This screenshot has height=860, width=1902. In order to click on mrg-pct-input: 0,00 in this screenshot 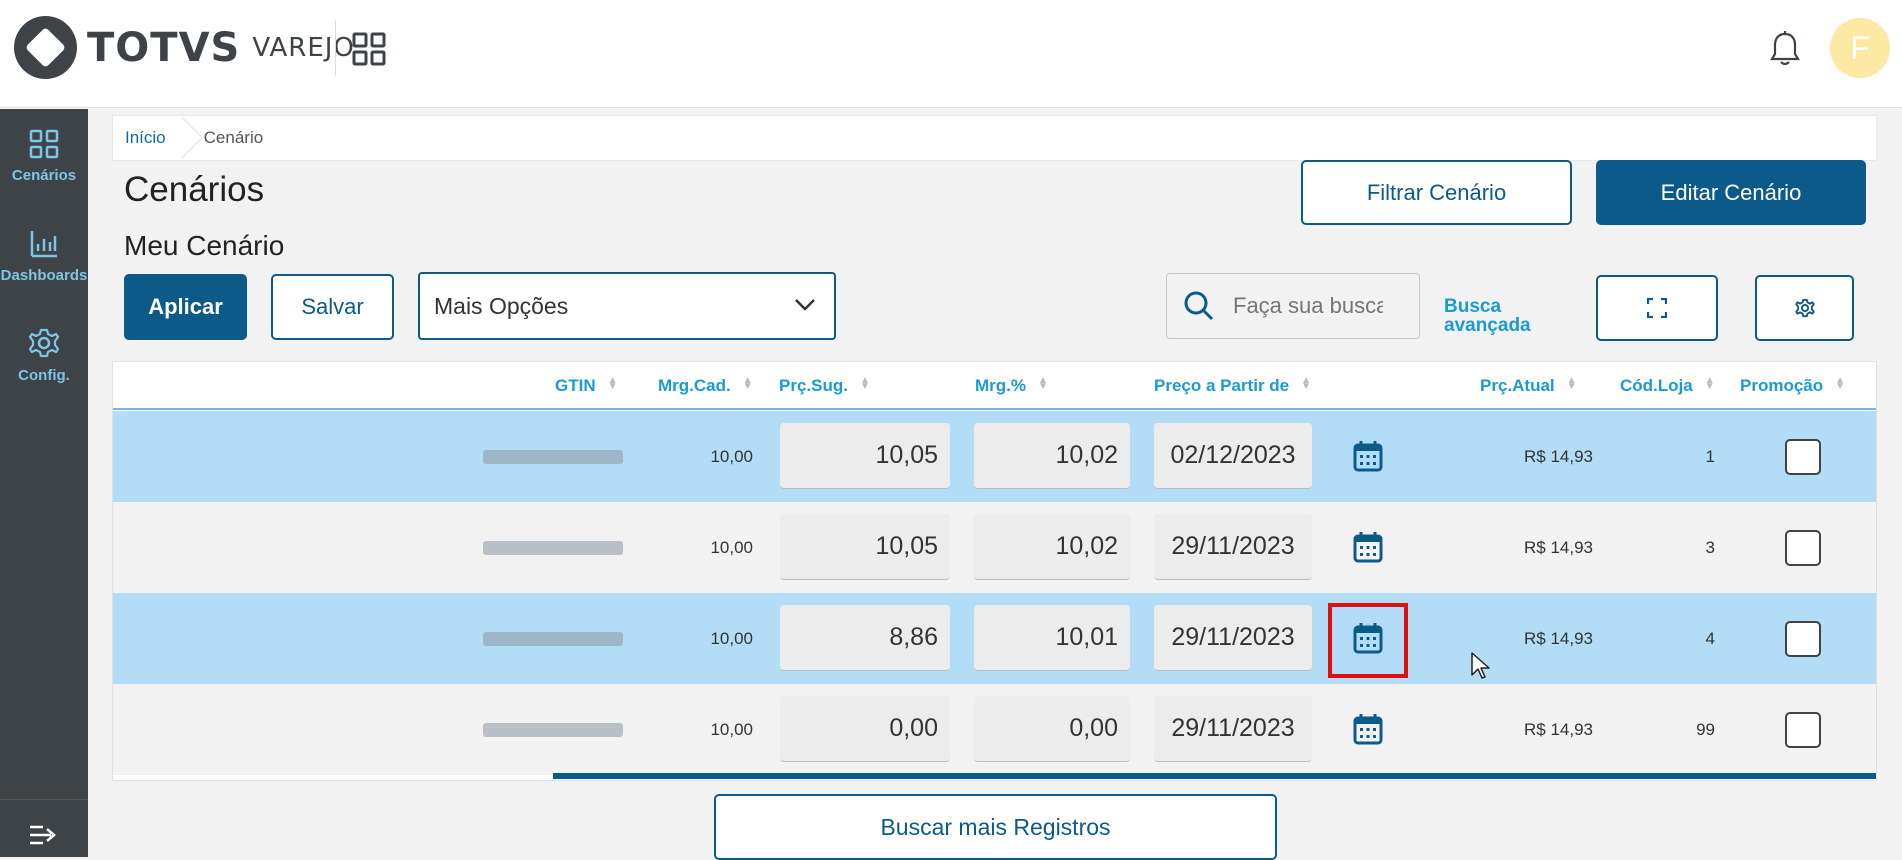, I will do `click(1052, 729)`.